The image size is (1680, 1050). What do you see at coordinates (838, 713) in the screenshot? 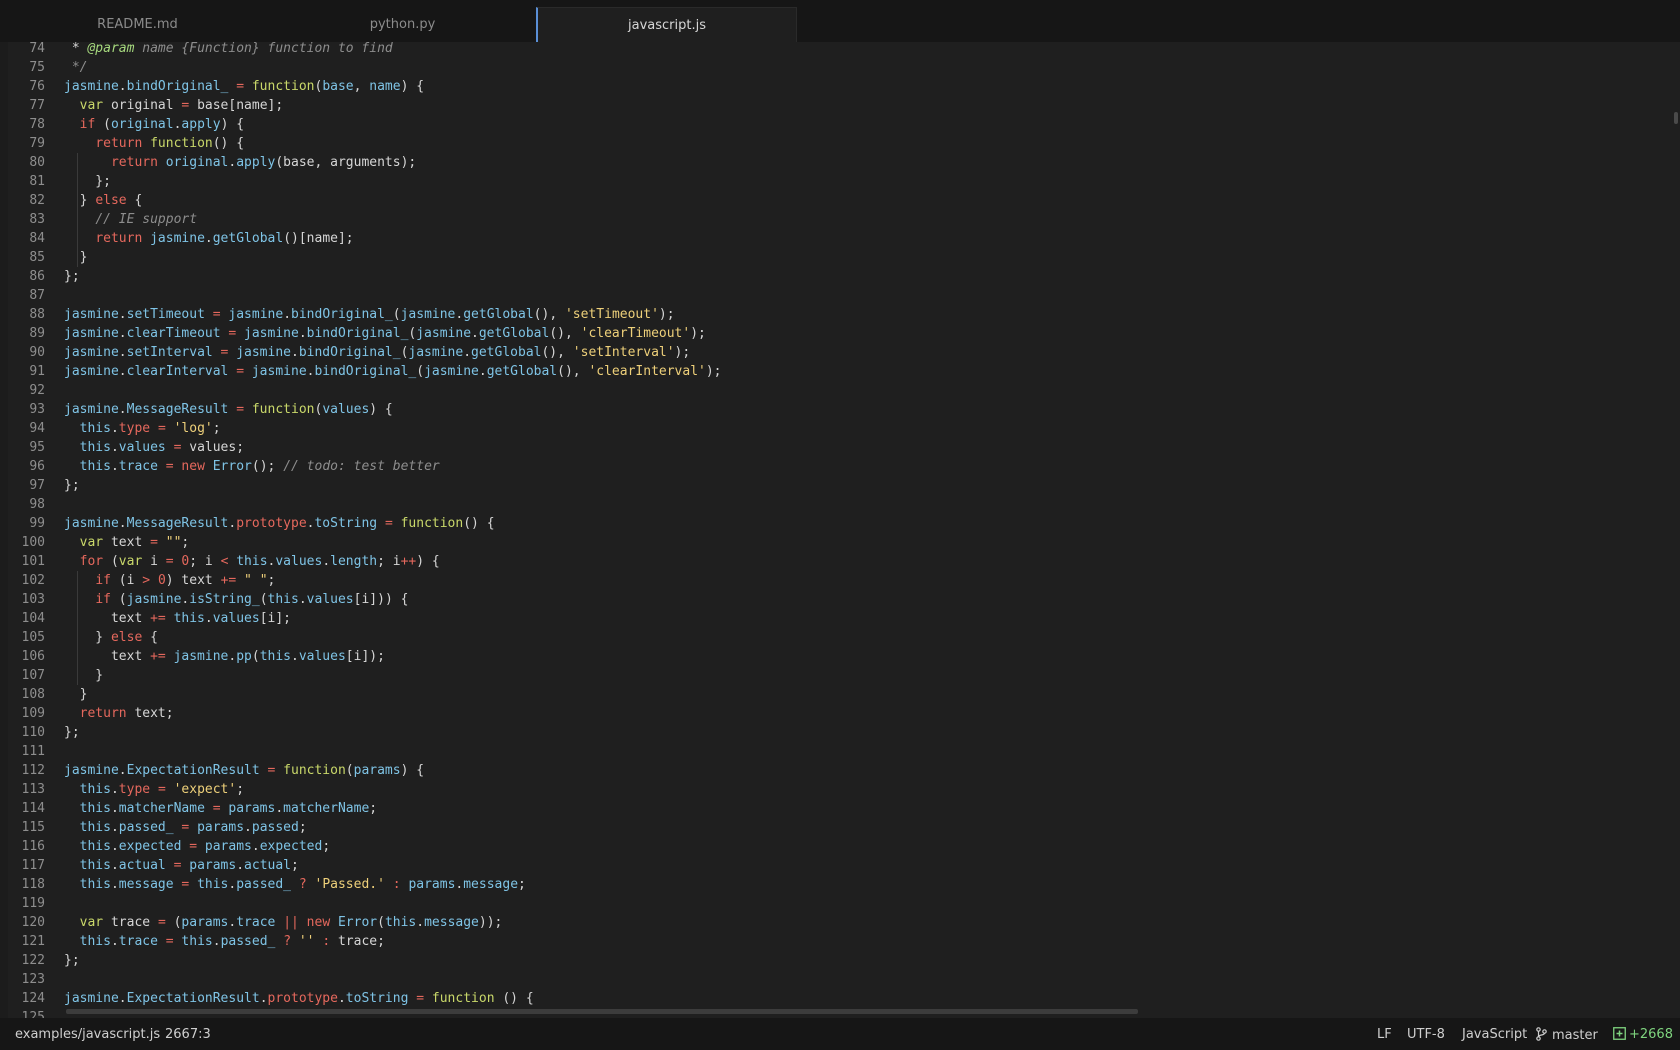
I see `code-line: 109 return text;` at bounding box center [838, 713].